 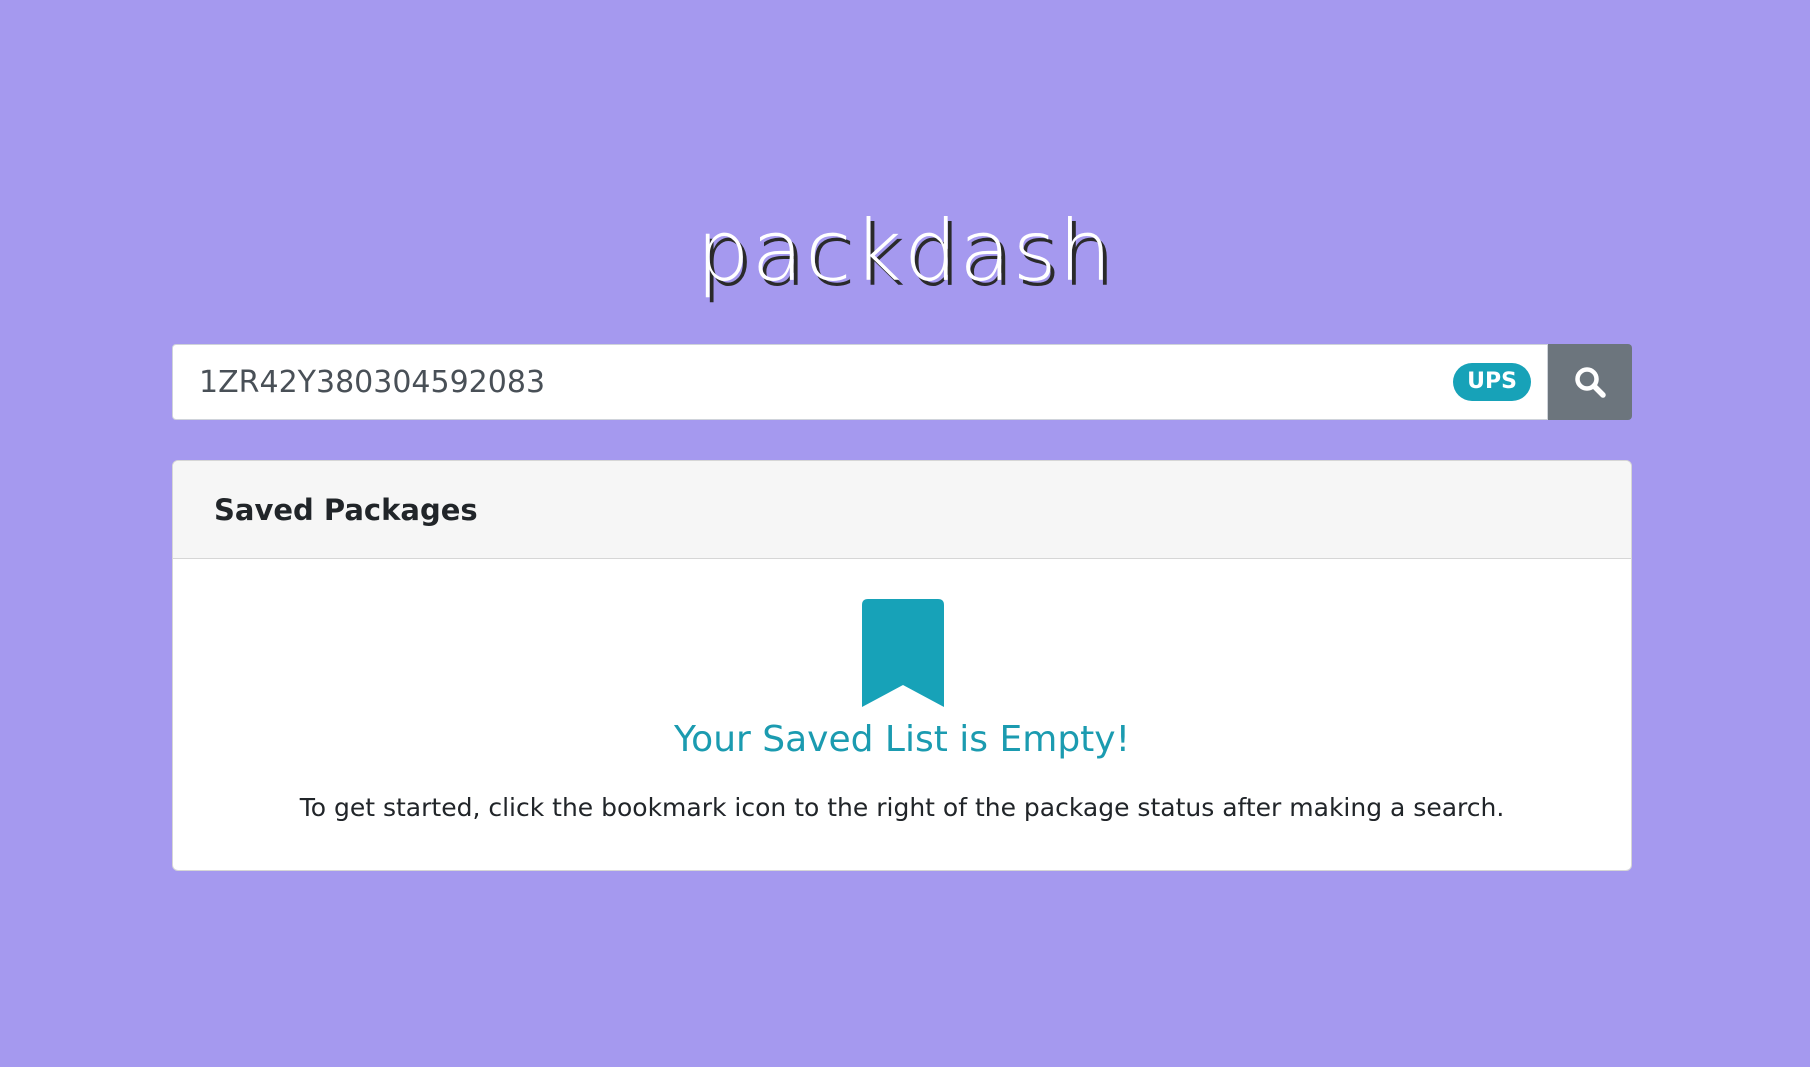 I want to click on saved-packages-title: Saved Packages, so click(x=346, y=509).